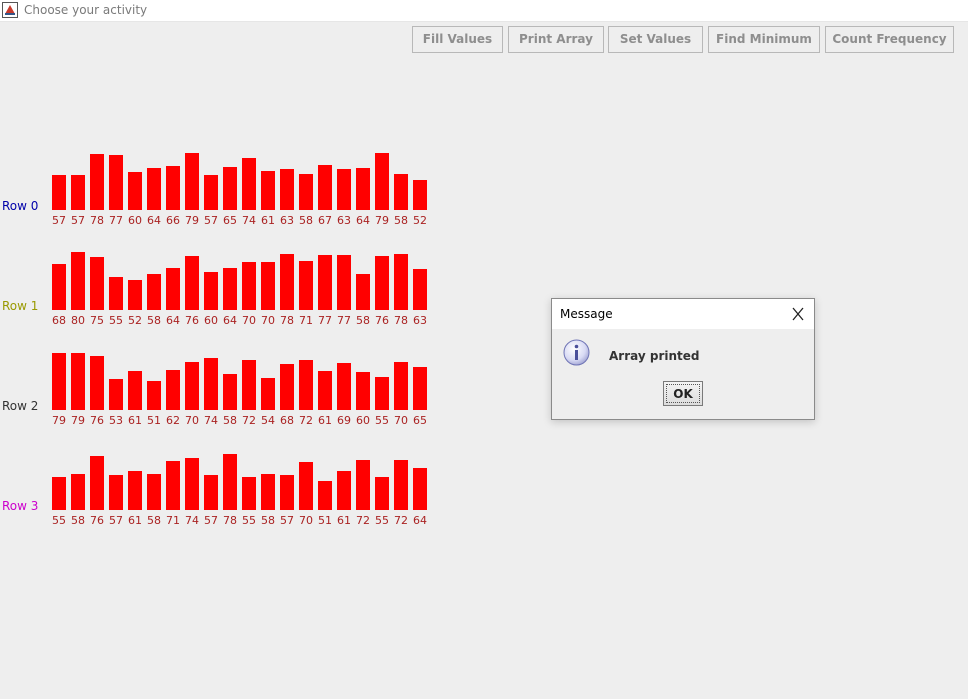  I want to click on bar-row1-col19, so click(420, 289).